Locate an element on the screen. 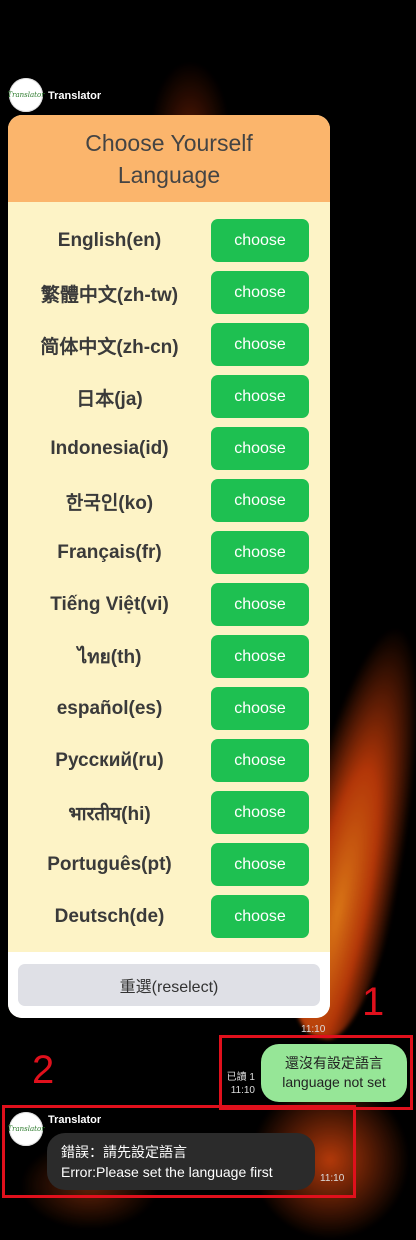  language-row: 繁體中文(zh-tw) choose is located at coordinates (169, 297).